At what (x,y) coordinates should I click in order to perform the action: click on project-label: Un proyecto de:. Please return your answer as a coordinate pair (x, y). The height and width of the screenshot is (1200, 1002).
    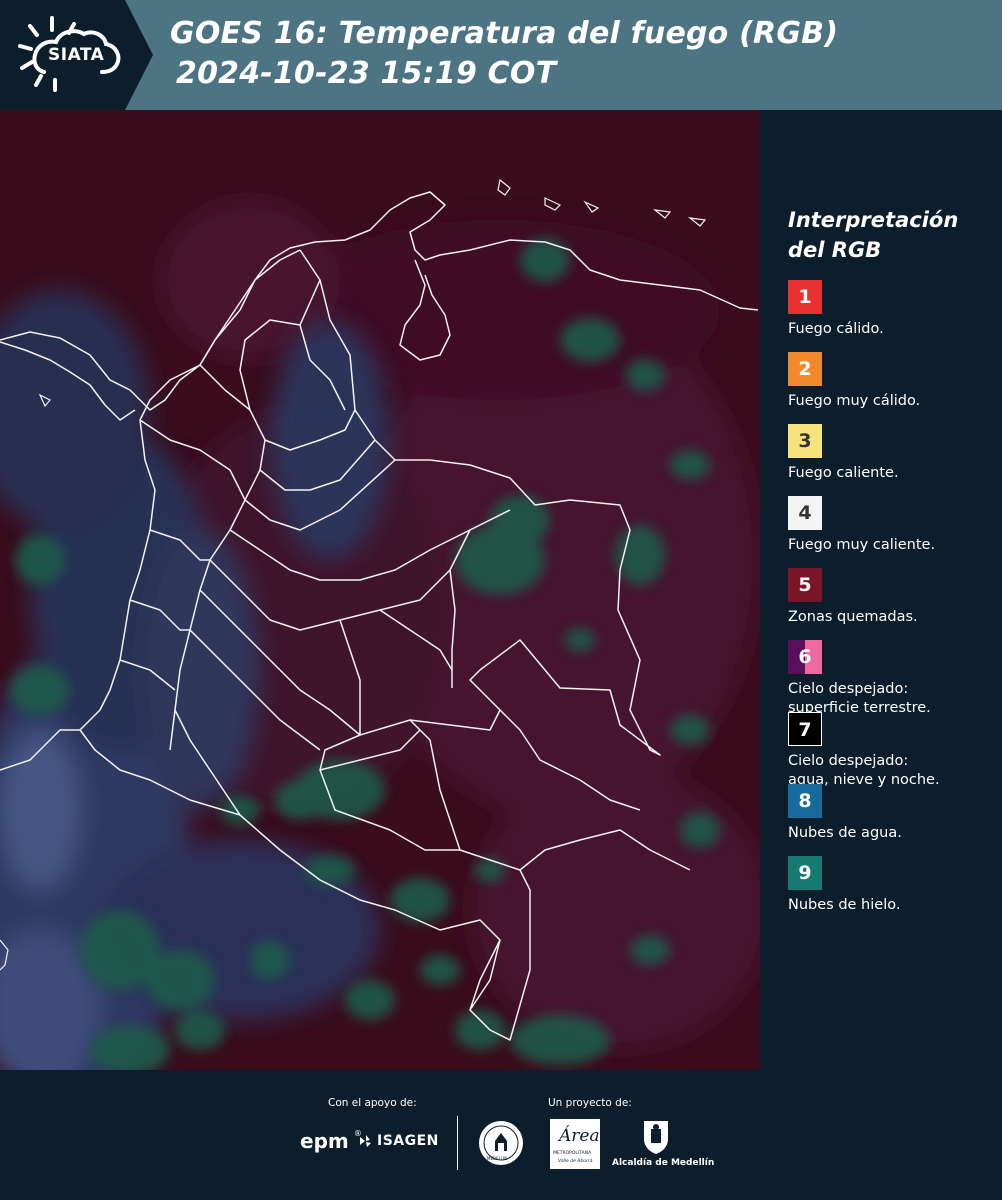
    Looking at the image, I should click on (590, 1103).